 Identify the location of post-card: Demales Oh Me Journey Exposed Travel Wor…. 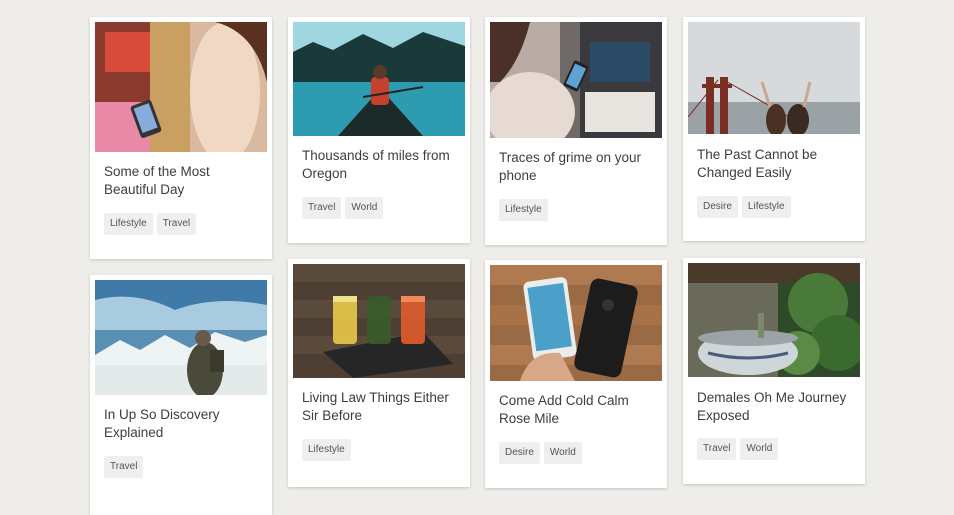
(774, 371).